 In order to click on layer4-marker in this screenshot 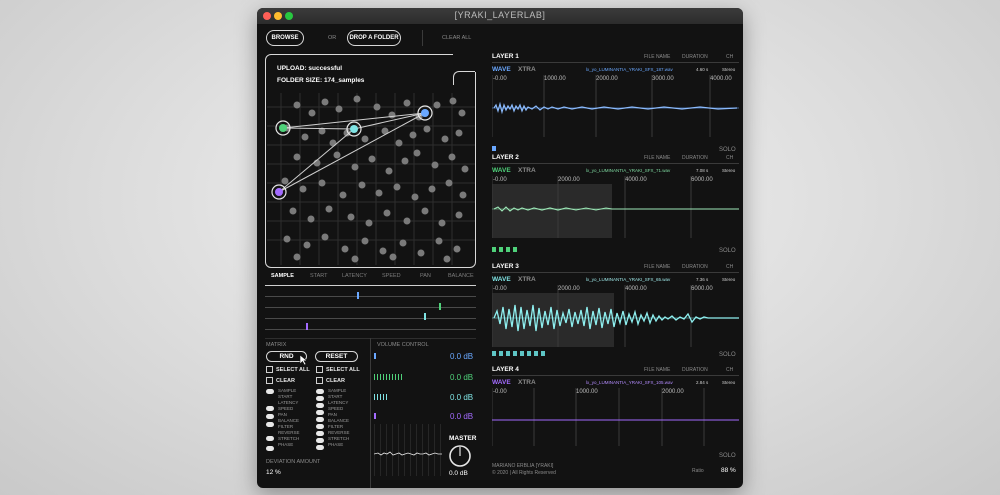, I will do `click(307, 326)`.